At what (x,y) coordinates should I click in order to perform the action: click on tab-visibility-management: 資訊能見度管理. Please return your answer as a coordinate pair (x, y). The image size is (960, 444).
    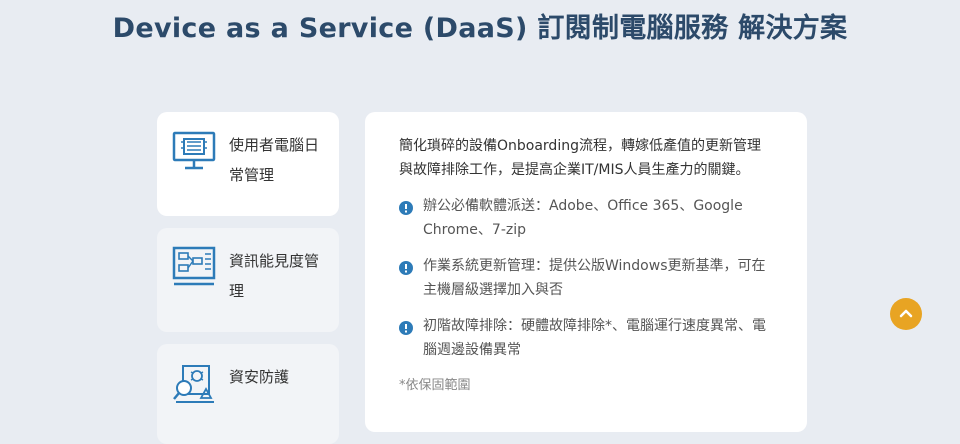
    Looking at the image, I should click on (248, 280).